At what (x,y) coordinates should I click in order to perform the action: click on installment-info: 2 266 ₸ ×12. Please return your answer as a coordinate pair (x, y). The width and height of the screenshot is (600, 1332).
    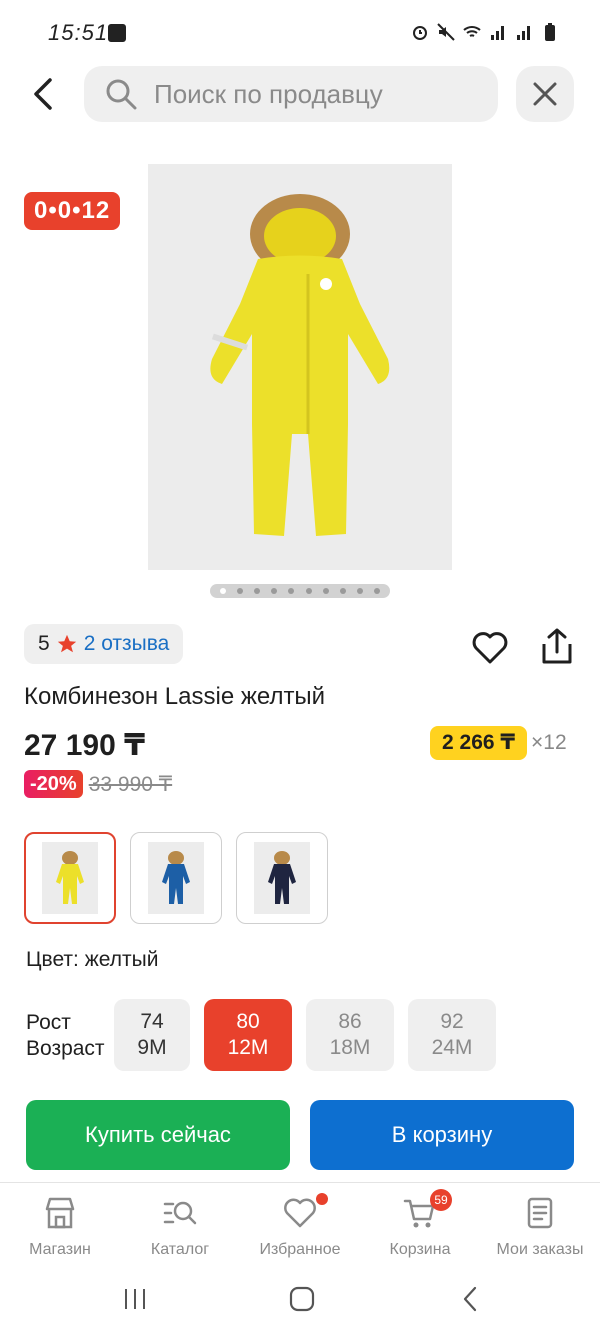
    Looking at the image, I should click on (498, 743).